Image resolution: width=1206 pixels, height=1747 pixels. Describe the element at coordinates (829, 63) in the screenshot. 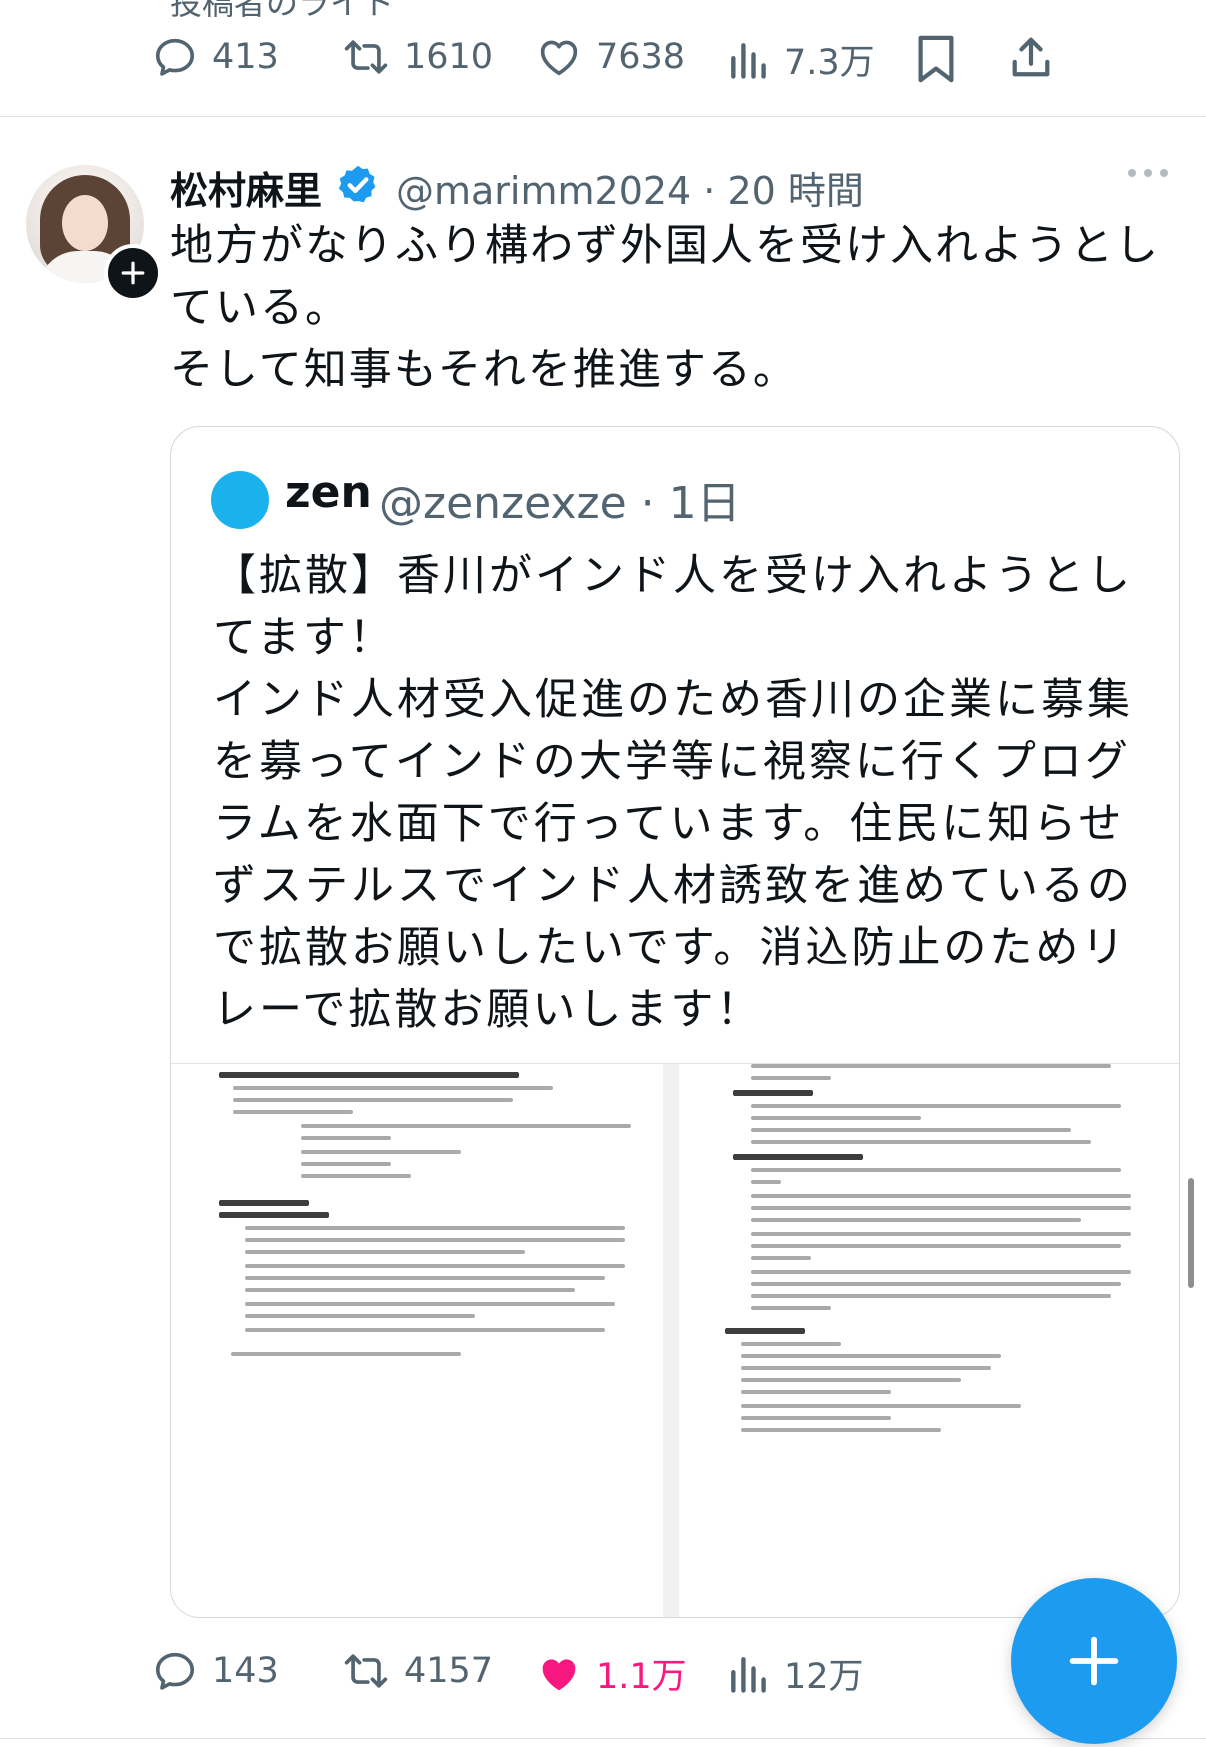

I see `views-count: 7.3万` at that location.